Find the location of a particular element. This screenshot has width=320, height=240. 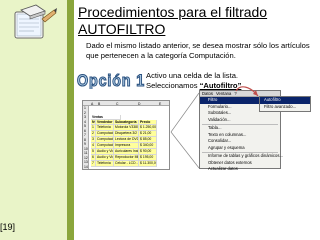

step-line-1: Activo una celda de la lista. is located at coordinates (192, 75).